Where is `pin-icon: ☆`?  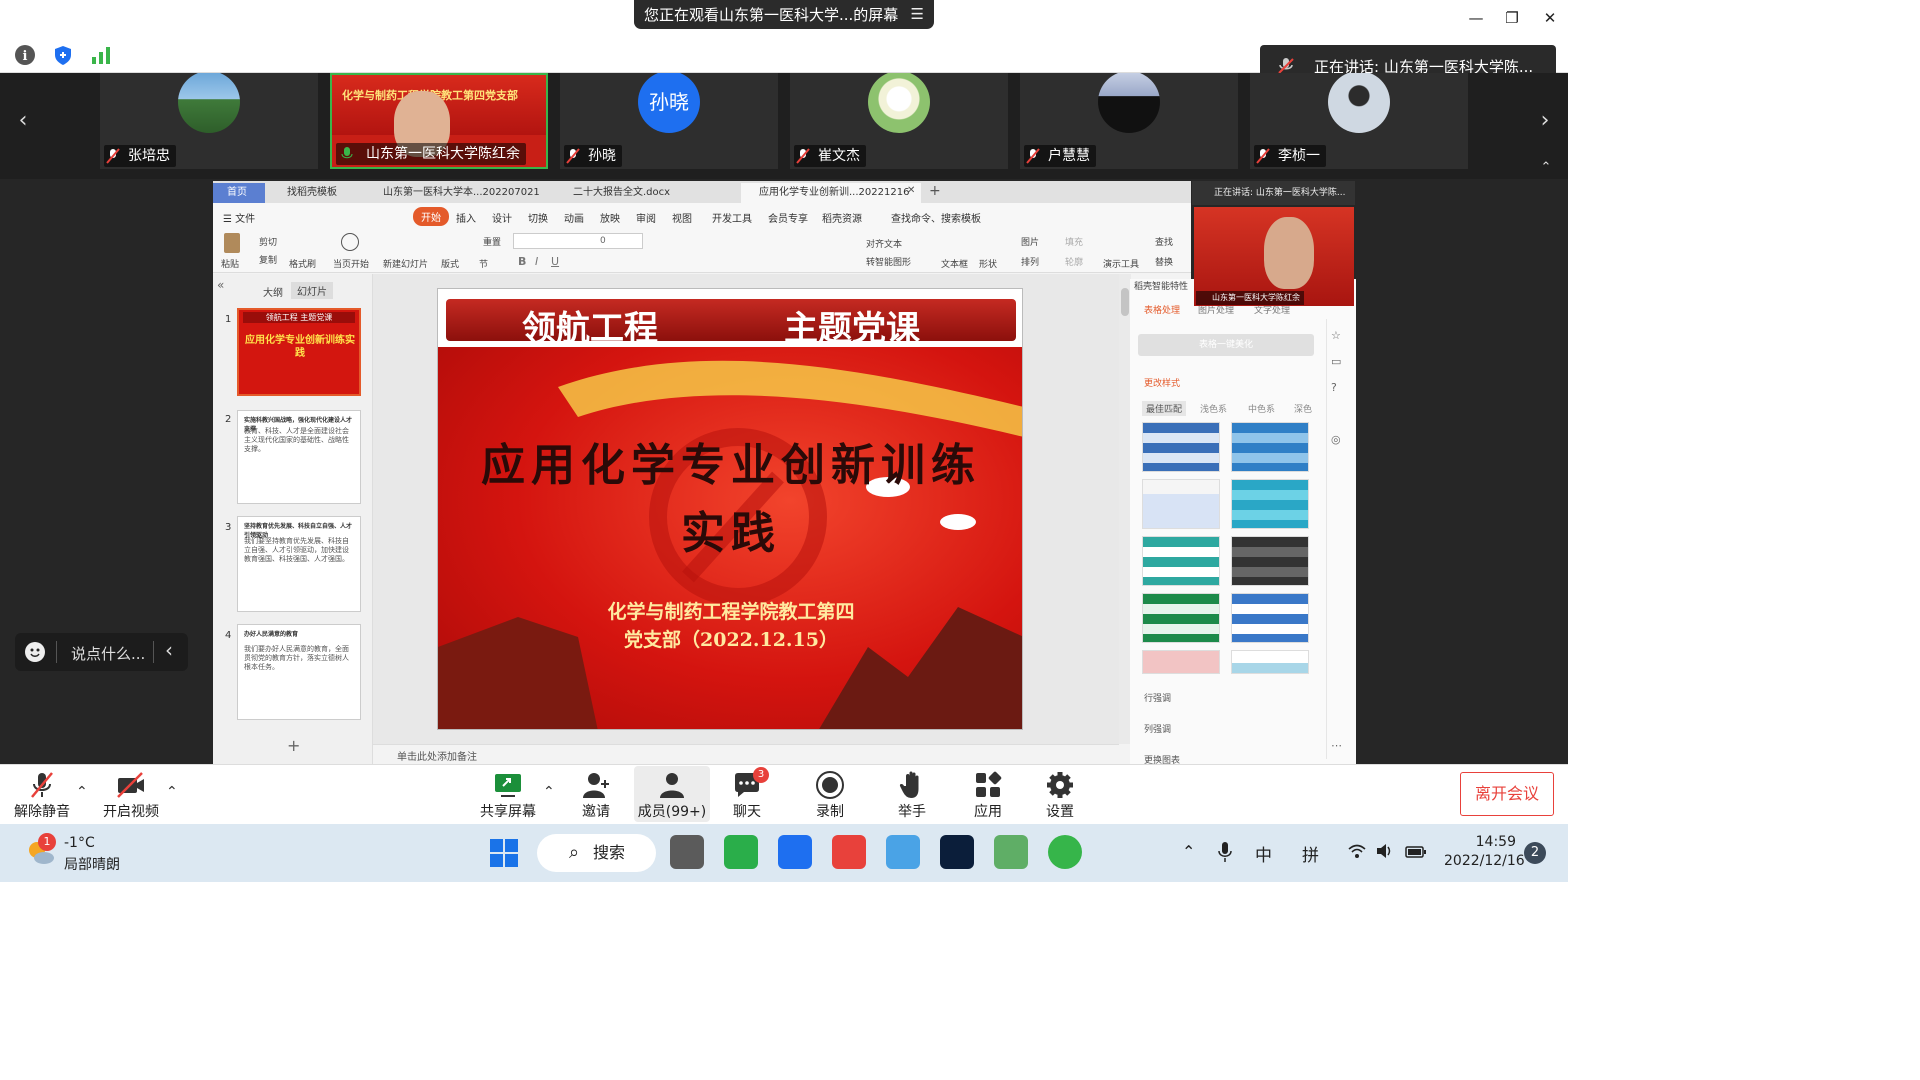 pin-icon: ☆ is located at coordinates (1336, 335).